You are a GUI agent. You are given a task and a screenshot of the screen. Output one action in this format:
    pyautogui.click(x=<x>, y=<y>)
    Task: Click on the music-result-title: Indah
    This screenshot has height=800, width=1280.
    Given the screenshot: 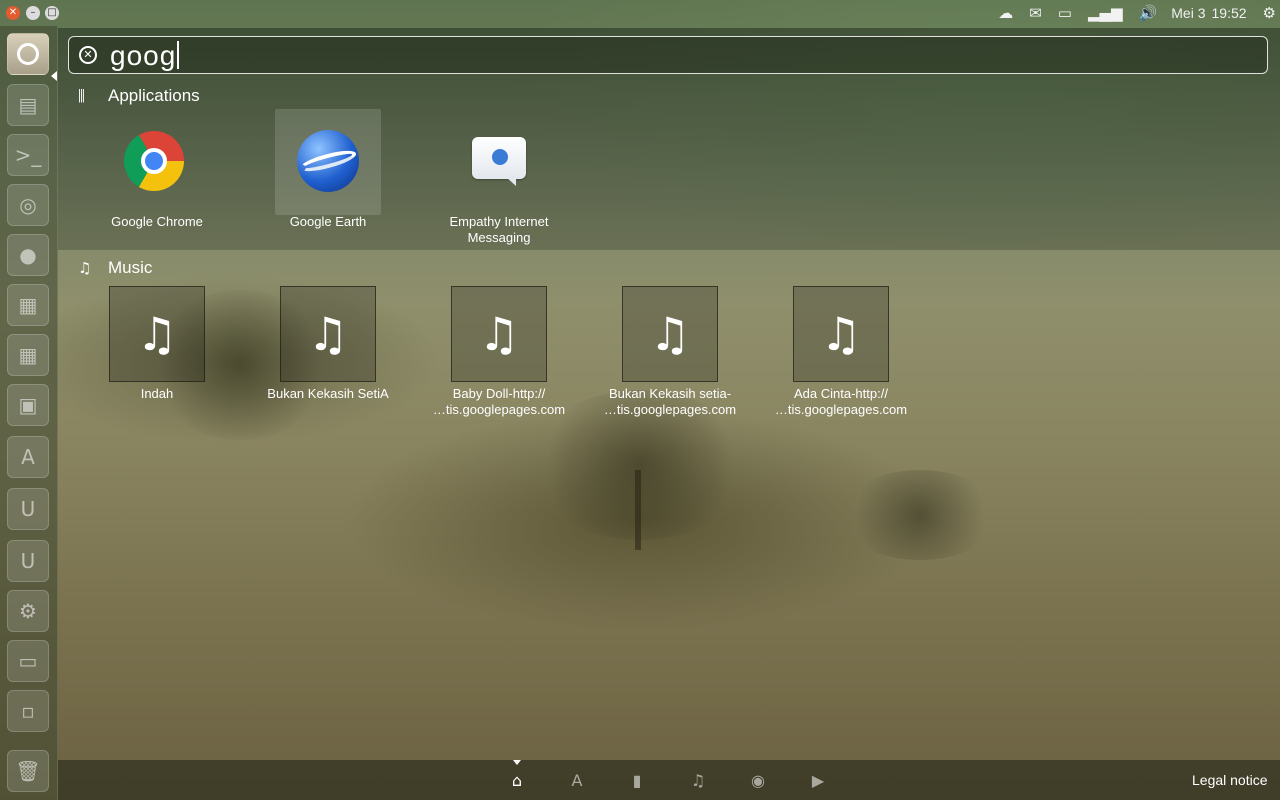 What is the action you would take?
    pyautogui.click(x=157, y=393)
    